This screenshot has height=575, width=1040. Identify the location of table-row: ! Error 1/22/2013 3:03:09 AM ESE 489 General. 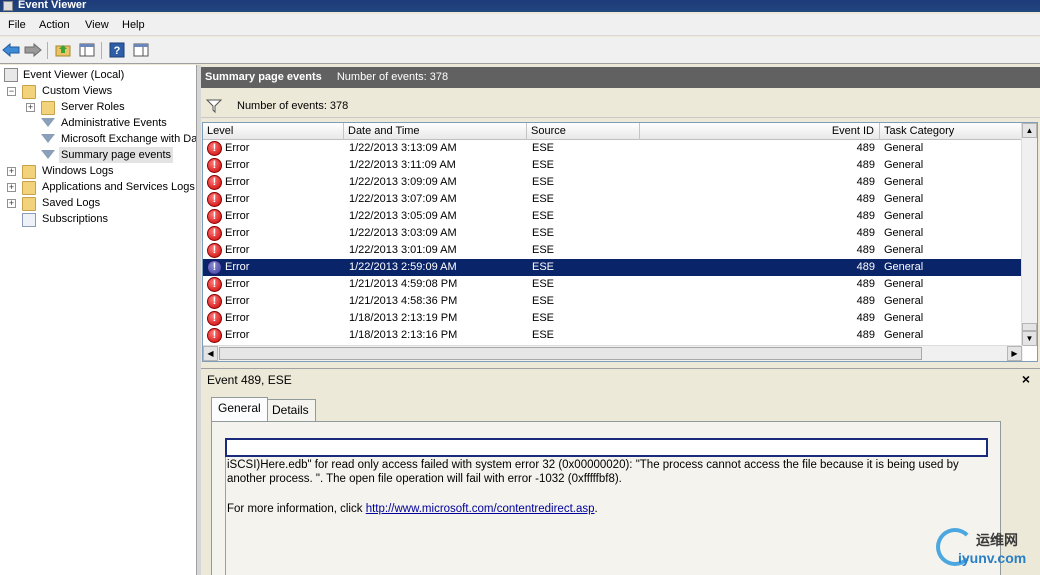
(613, 233).